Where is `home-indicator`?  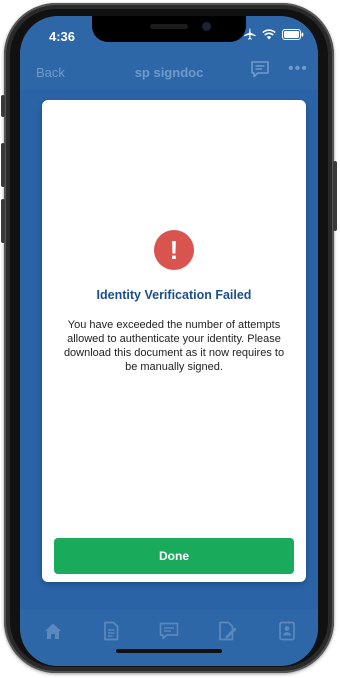 home-indicator is located at coordinates (169, 651).